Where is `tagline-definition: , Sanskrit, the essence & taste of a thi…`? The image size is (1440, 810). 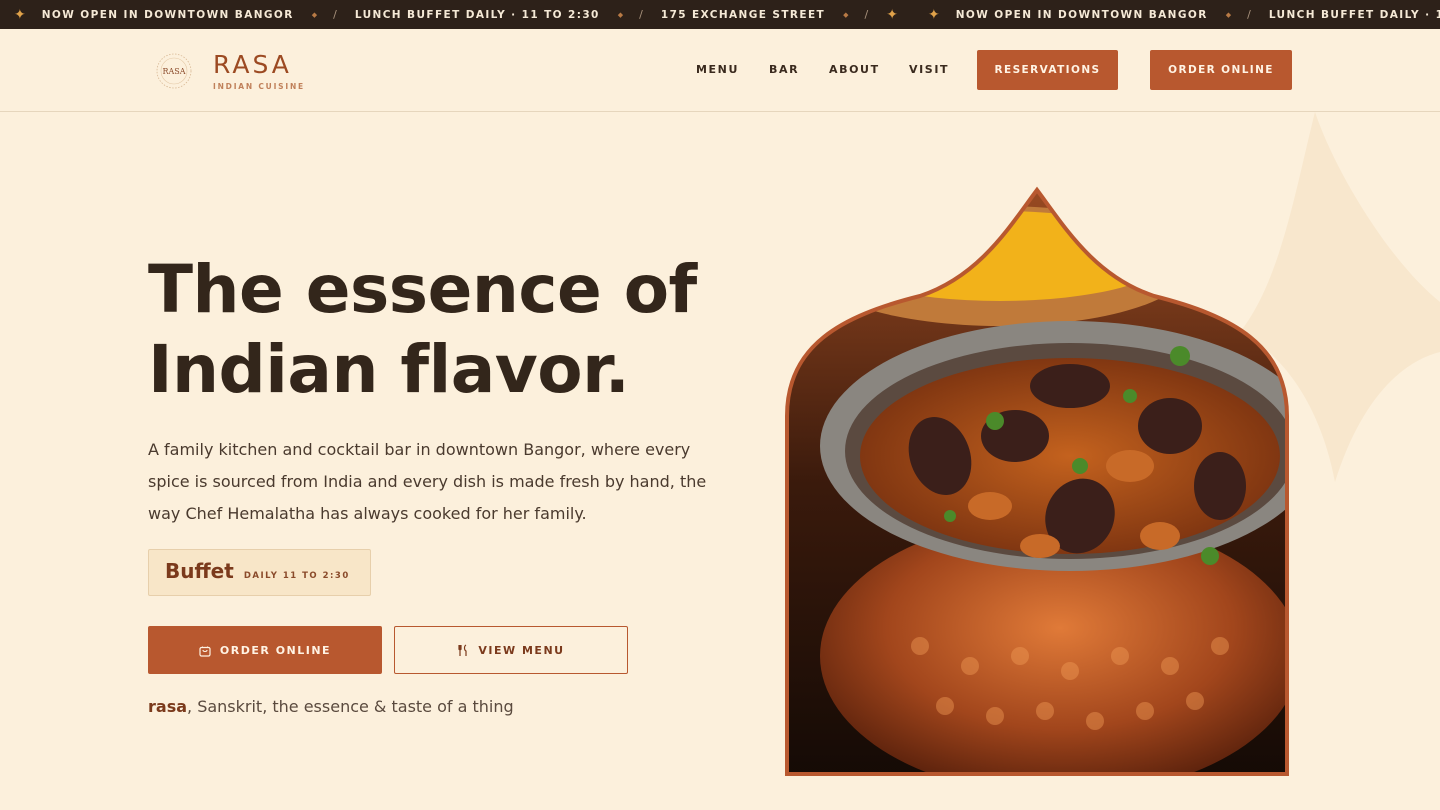
tagline-definition: , Sanskrit, the essence & taste of a thi… is located at coordinates (350, 706).